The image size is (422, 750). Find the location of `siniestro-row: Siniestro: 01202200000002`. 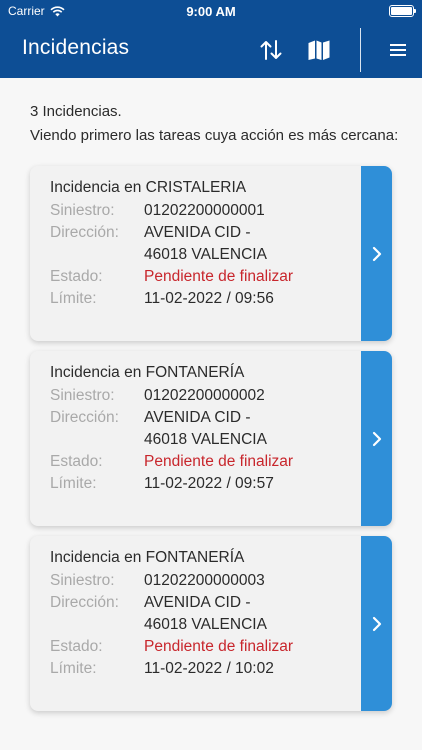

siniestro-row: Siniestro: 01202200000002 is located at coordinates (205, 396).